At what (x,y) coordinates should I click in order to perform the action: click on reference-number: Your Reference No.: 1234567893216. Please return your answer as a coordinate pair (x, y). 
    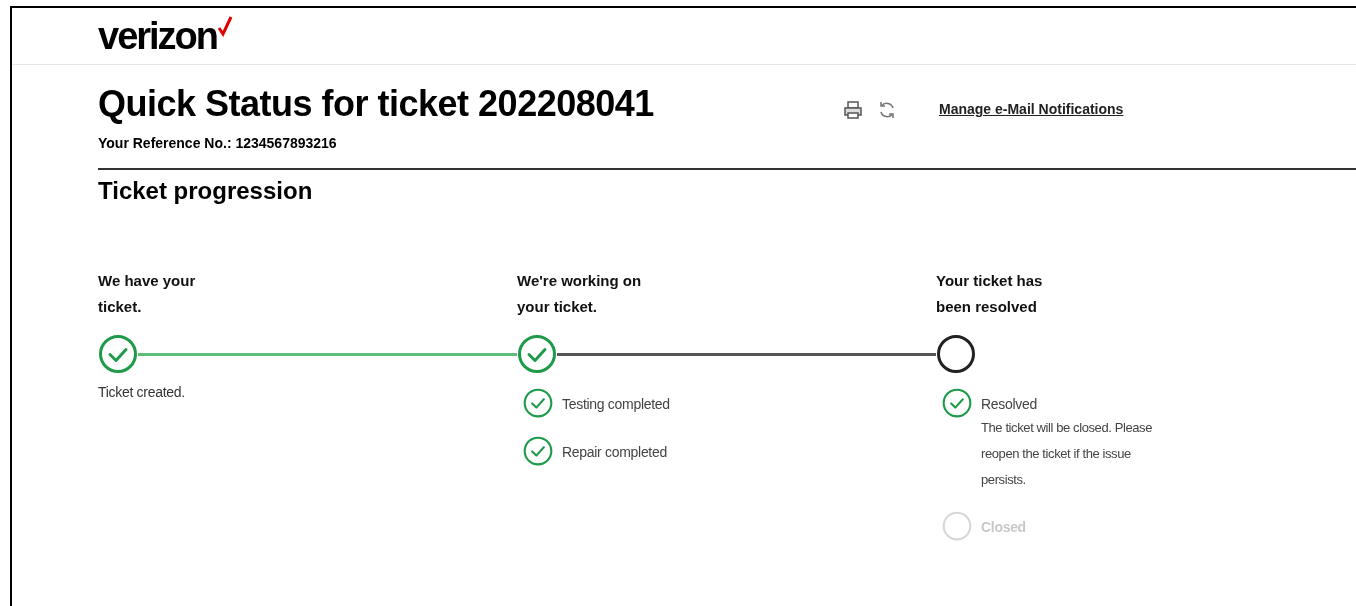
    Looking at the image, I should click on (218, 143).